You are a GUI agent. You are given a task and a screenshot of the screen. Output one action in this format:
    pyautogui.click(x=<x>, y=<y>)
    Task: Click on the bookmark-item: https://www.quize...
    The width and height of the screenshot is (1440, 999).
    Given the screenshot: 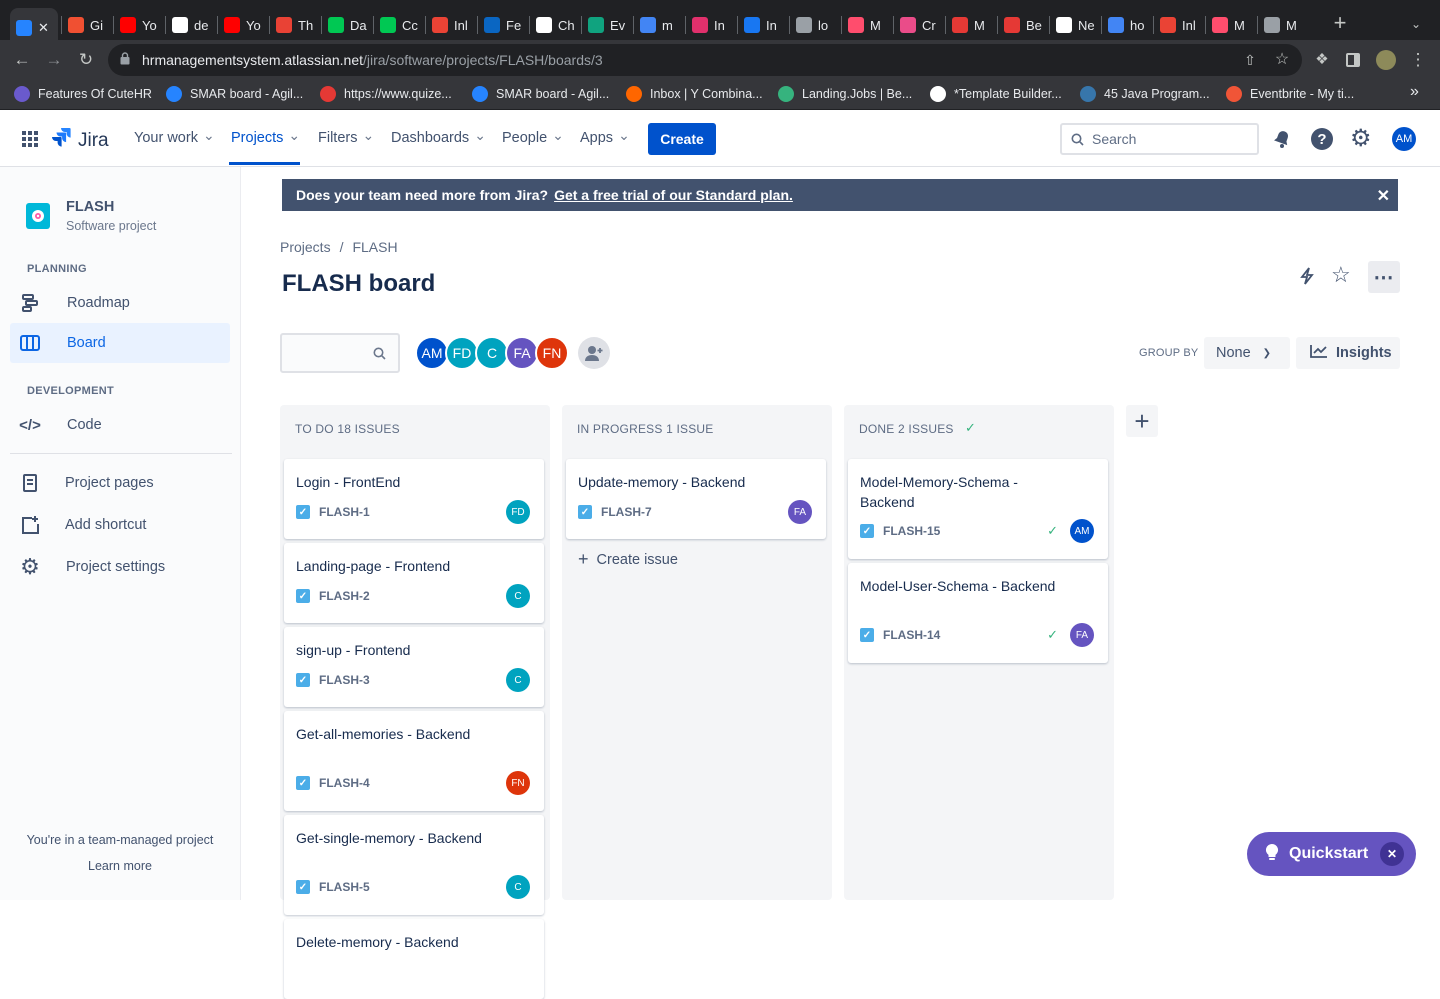 What is the action you would take?
    pyautogui.click(x=386, y=94)
    